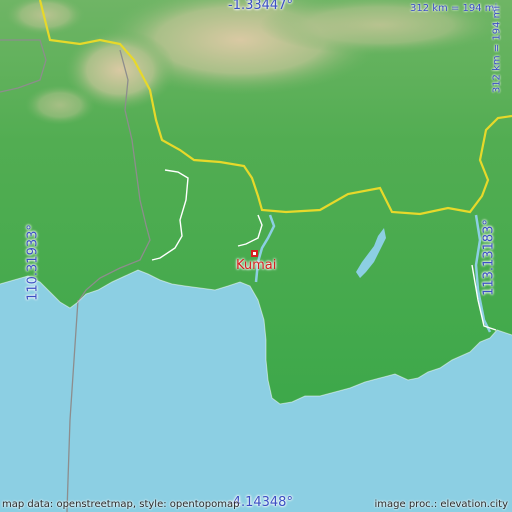  Describe the element at coordinates (260, 6) in the screenshot. I see `coord-top: -1.33447°` at that location.